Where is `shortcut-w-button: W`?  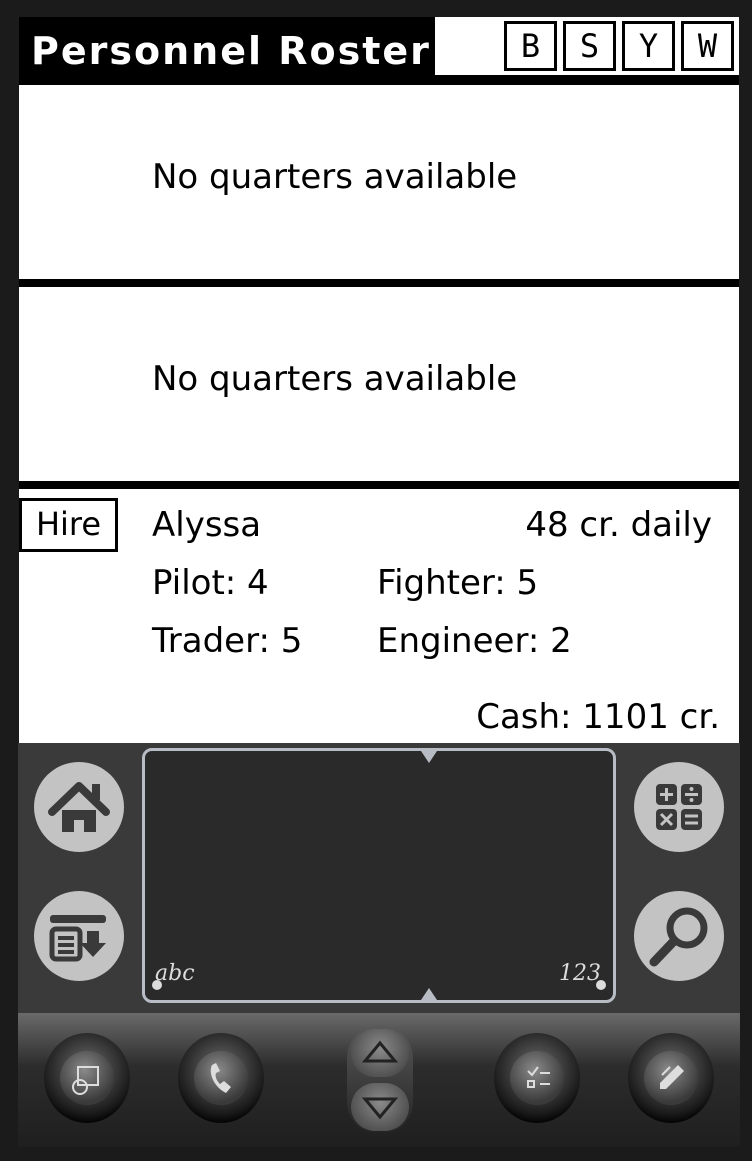
shortcut-w-button: W is located at coordinates (707, 46).